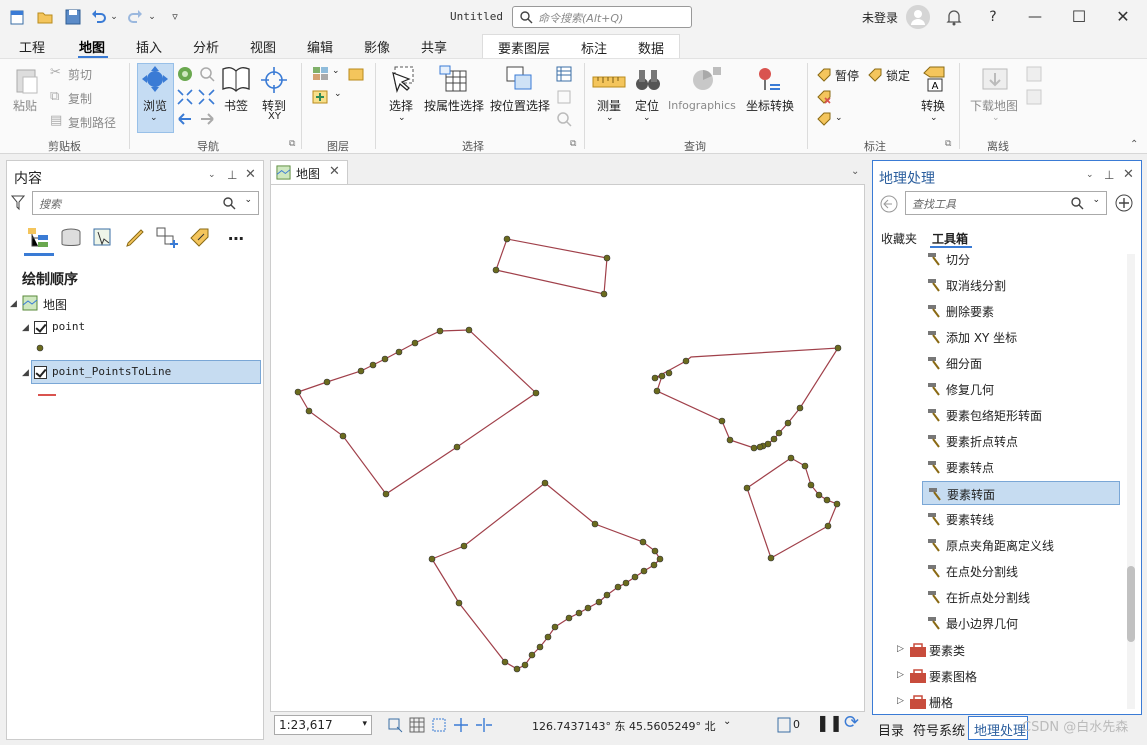 This screenshot has width=1147, height=745. Describe the element at coordinates (236, 105) in the screenshot. I see `bookmarks-label: 书签` at that location.